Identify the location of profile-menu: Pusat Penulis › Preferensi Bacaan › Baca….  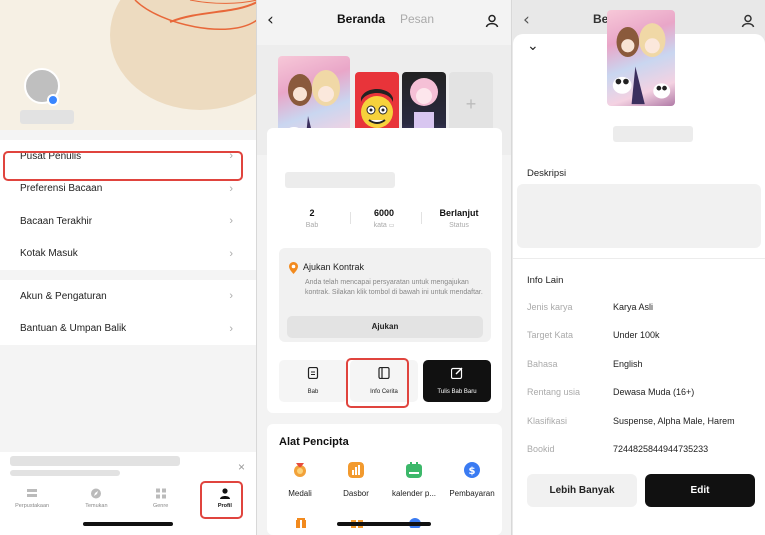
(128, 243).